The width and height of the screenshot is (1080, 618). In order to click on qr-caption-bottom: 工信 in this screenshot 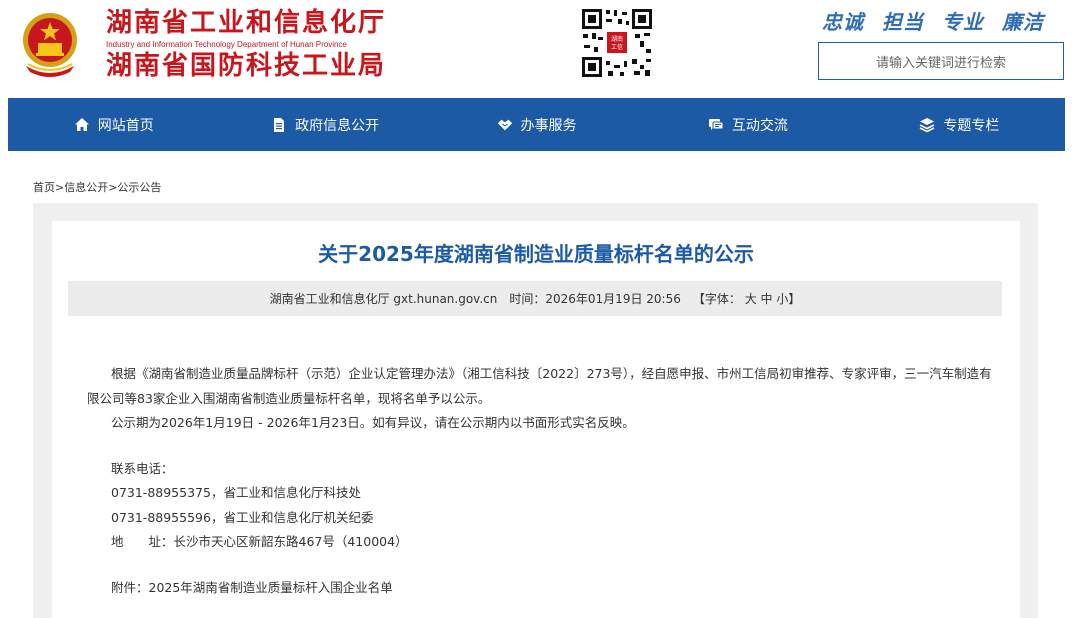, I will do `click(617, 47)`.